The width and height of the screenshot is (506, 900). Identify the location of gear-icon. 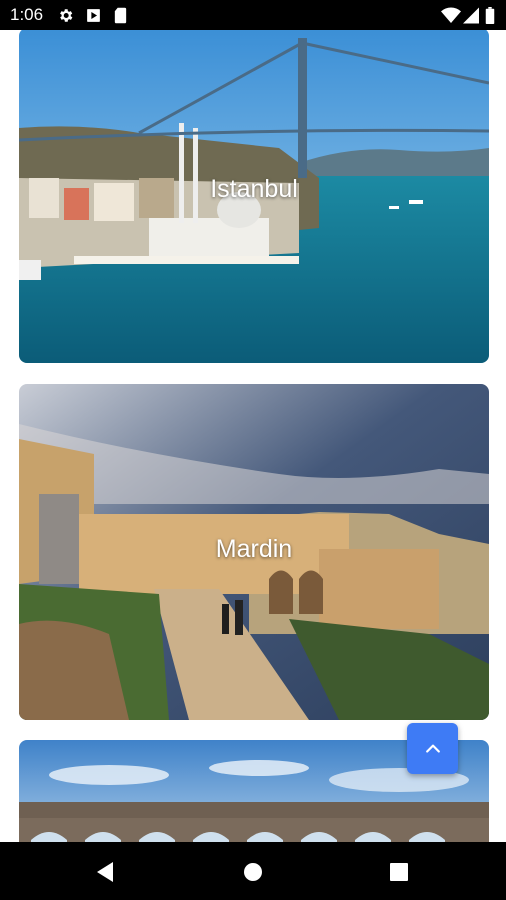
(66, 15).